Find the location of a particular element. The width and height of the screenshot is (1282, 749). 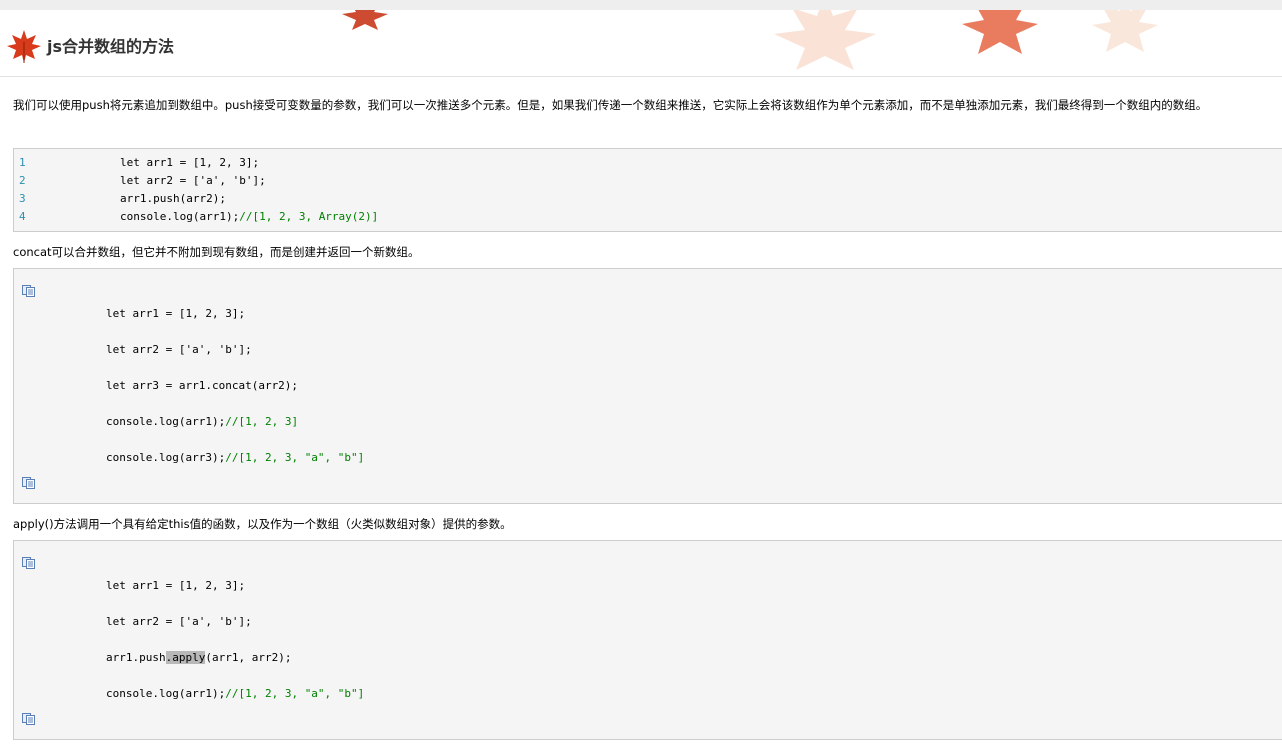

code-comment: //[1, 2, 3] is located at coordinates (262, 421).